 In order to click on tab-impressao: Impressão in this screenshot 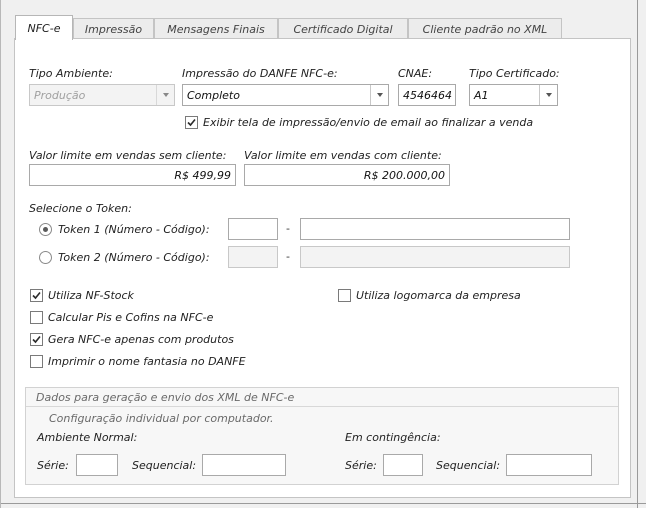, I will do `click(113, 28)`.